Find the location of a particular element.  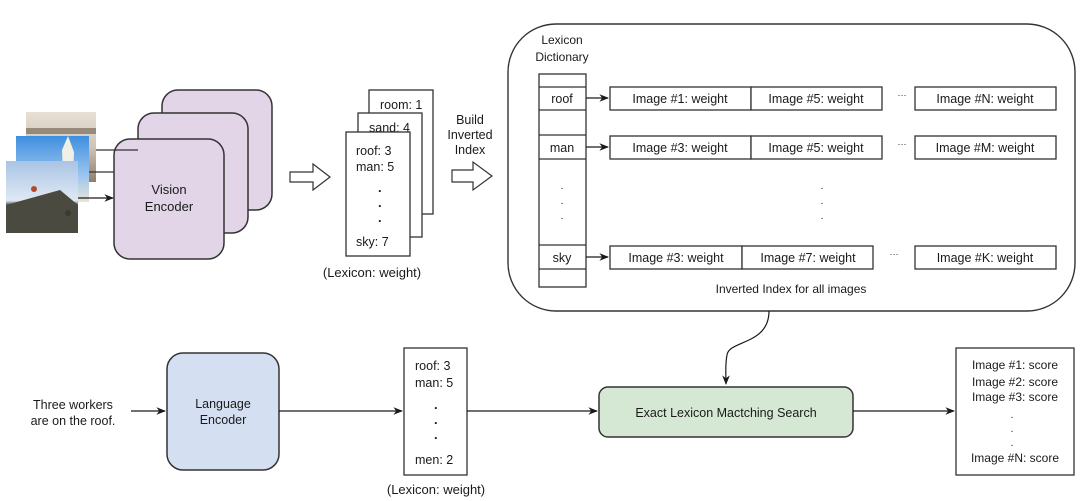

posting-man-last: Image #M: weight is located at coordinates (985, 148).